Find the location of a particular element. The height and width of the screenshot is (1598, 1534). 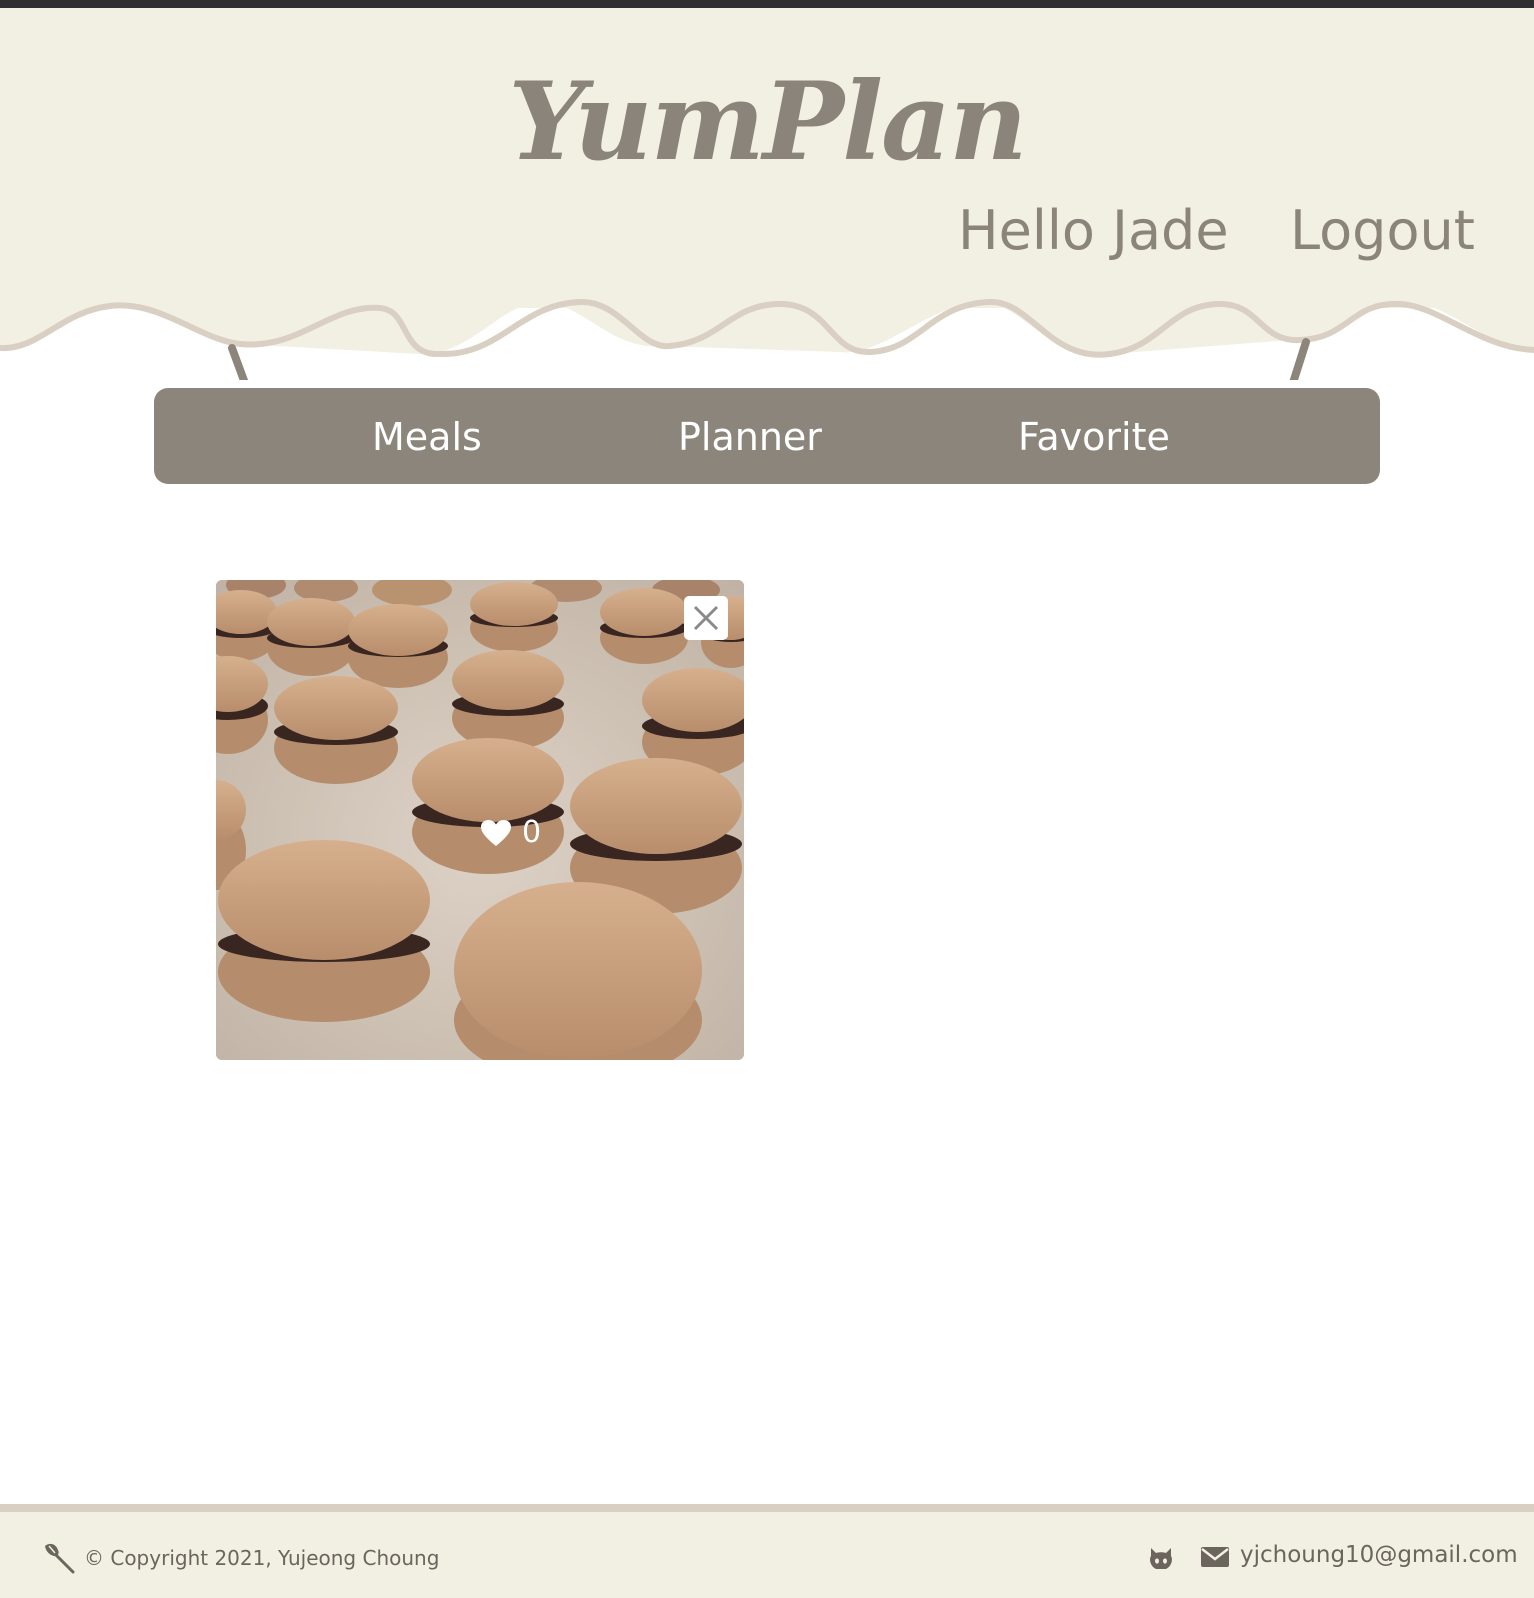

remove-favorite-button is located at coordinates (706, 618).